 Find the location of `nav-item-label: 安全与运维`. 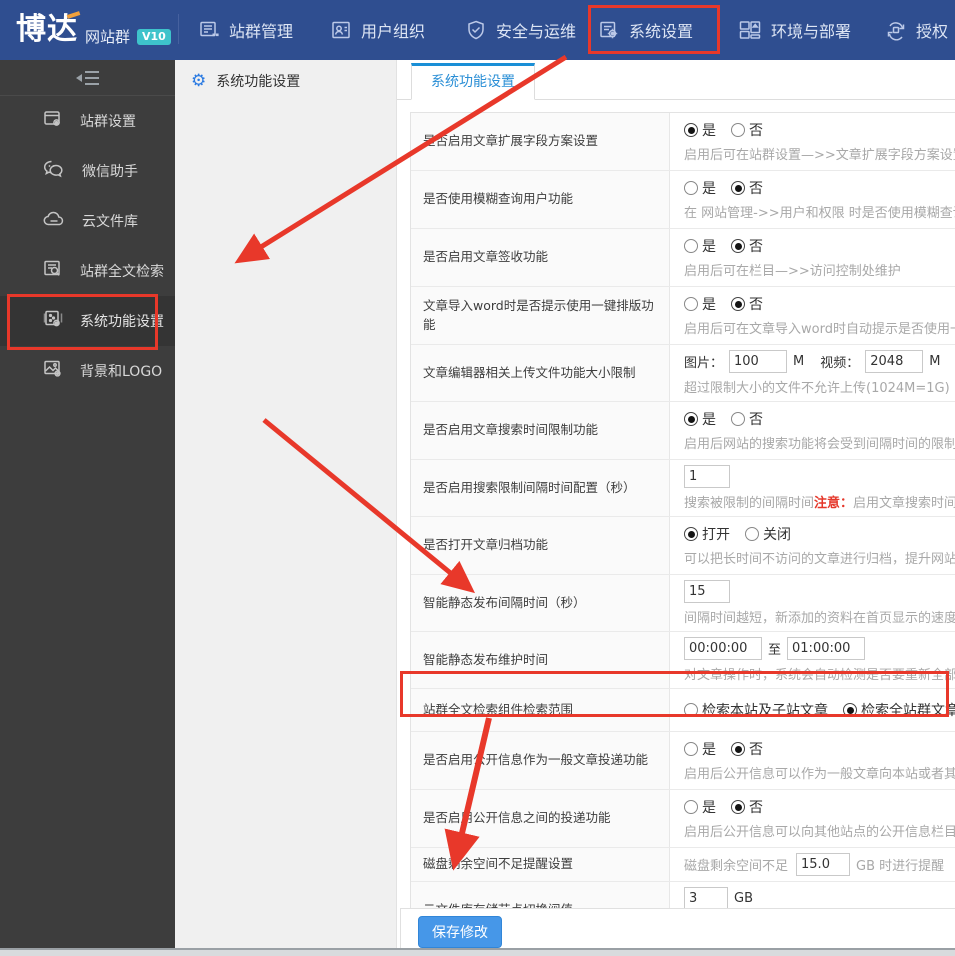

nav-item-label: 安全与运维 is located at coordinates (536, 31).